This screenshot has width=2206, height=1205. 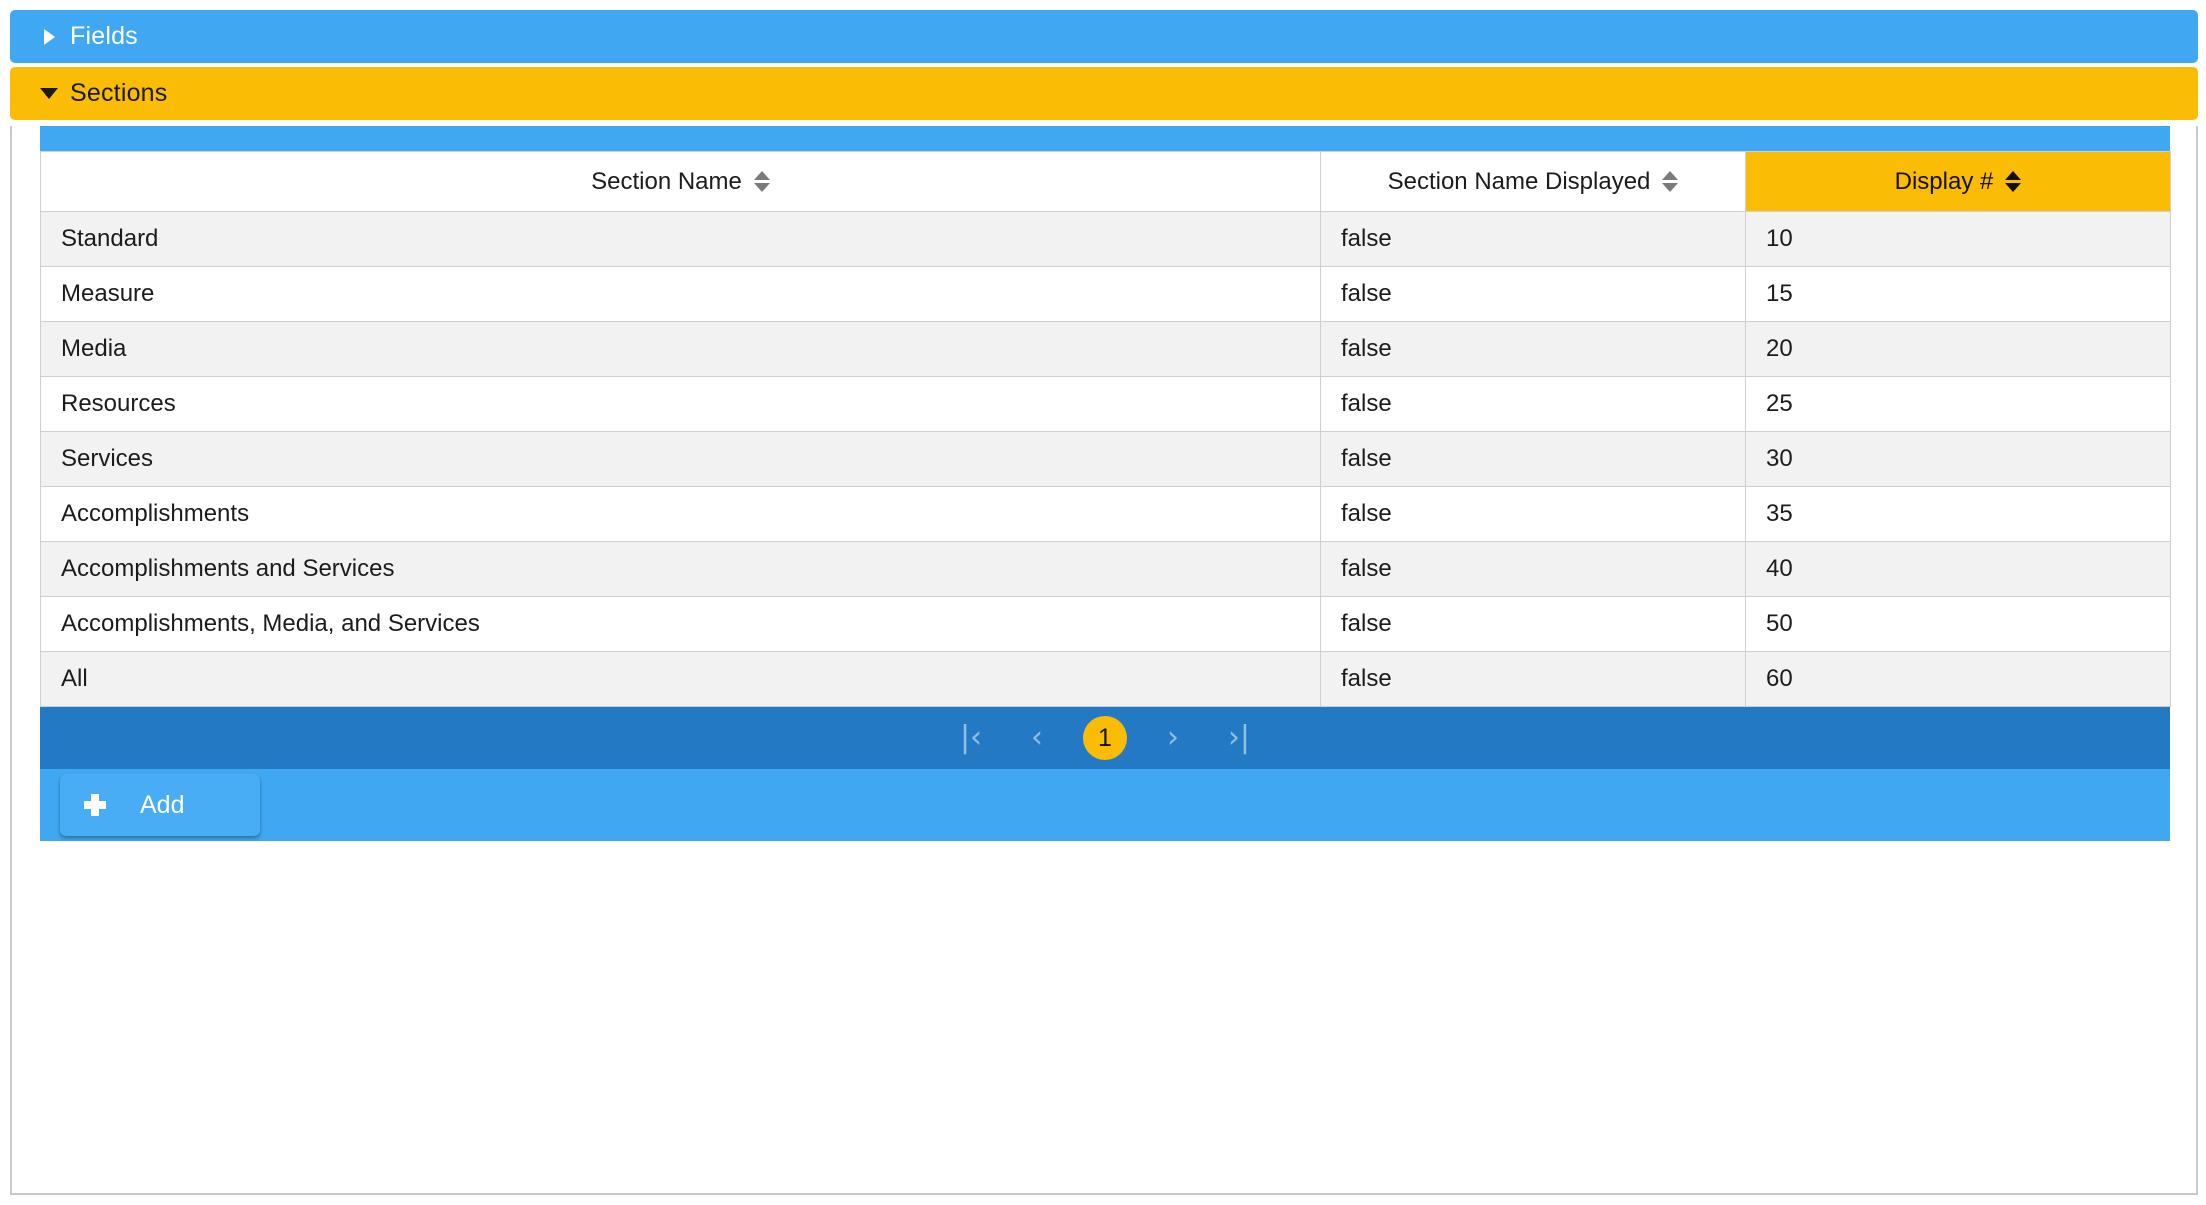 What do you see at coordinates (666, 181) in the screenshot?
I see `column-header-label: Section Name` at bounding box center [666, 181].